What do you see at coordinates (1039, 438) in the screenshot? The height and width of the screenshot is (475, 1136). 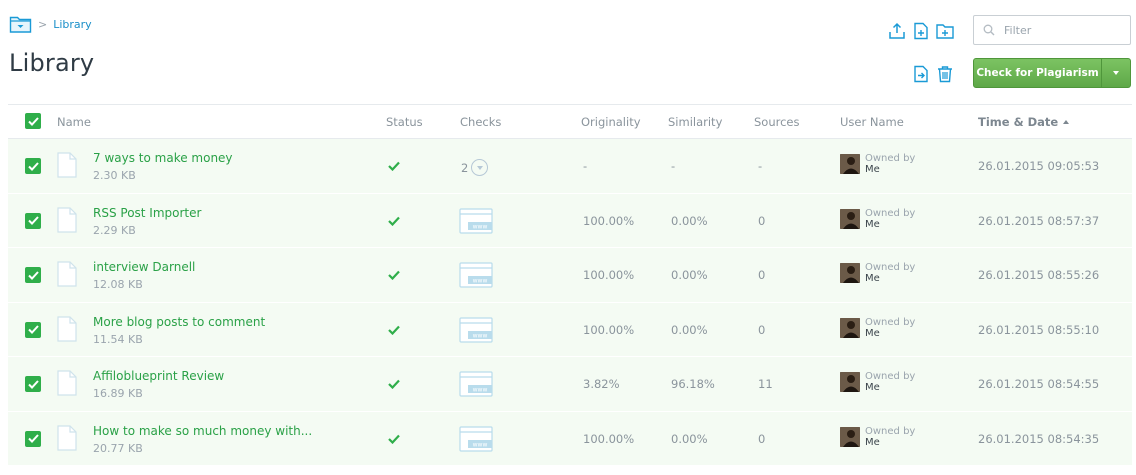 I see `datetime-value: 26.01.2015 08:54:35` at bounding box center [1039, 438].